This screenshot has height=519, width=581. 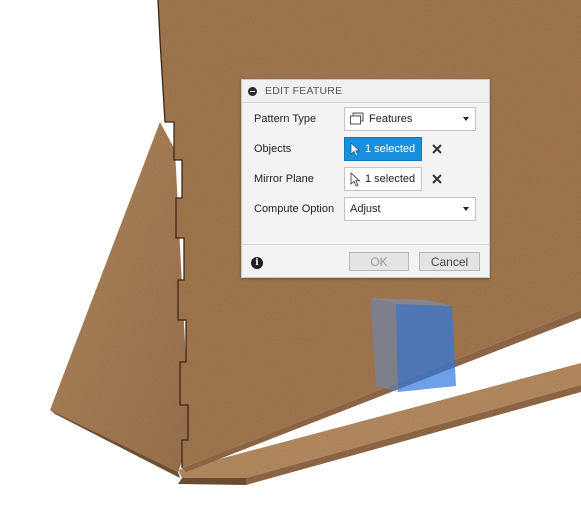 I want to click on compute-option-dropdown: Adjust, so click(x=410, y=209).